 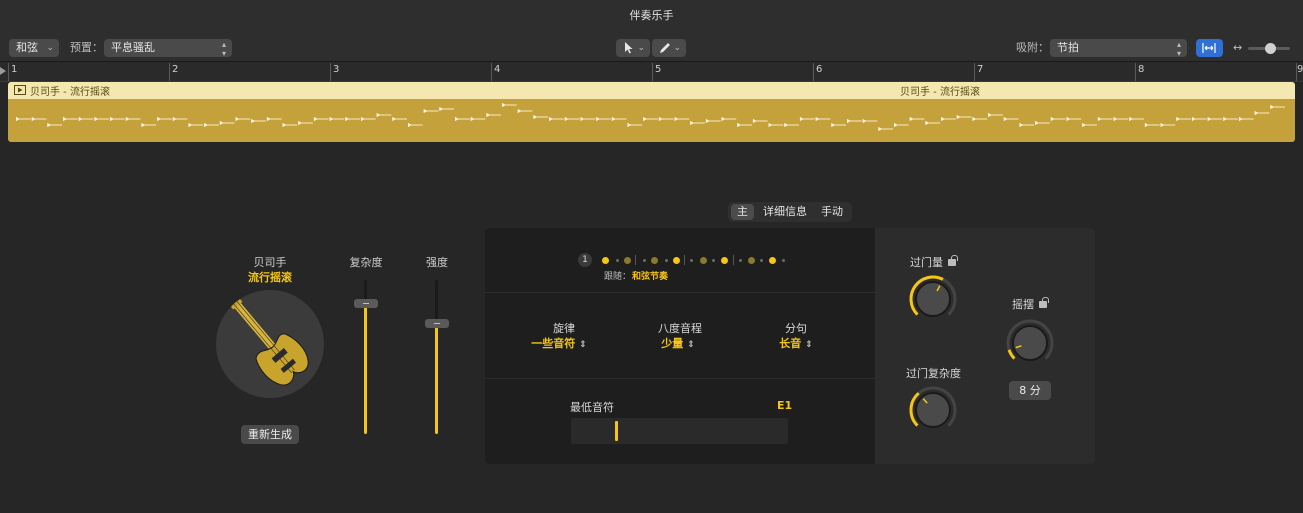 What do you see at coordinates (70, 92) in the screenshot?
I see `region-name: 贝司手 - 流行摇滚` at bounding box center [70, 92].